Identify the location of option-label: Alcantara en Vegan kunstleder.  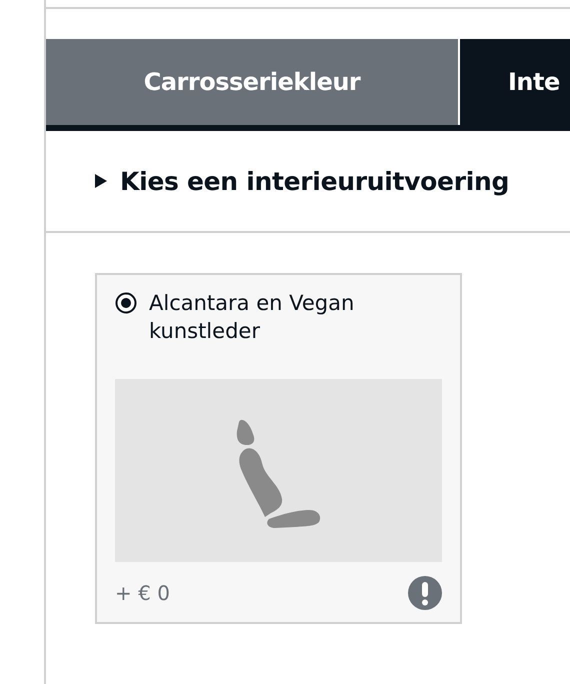
(252, 317).